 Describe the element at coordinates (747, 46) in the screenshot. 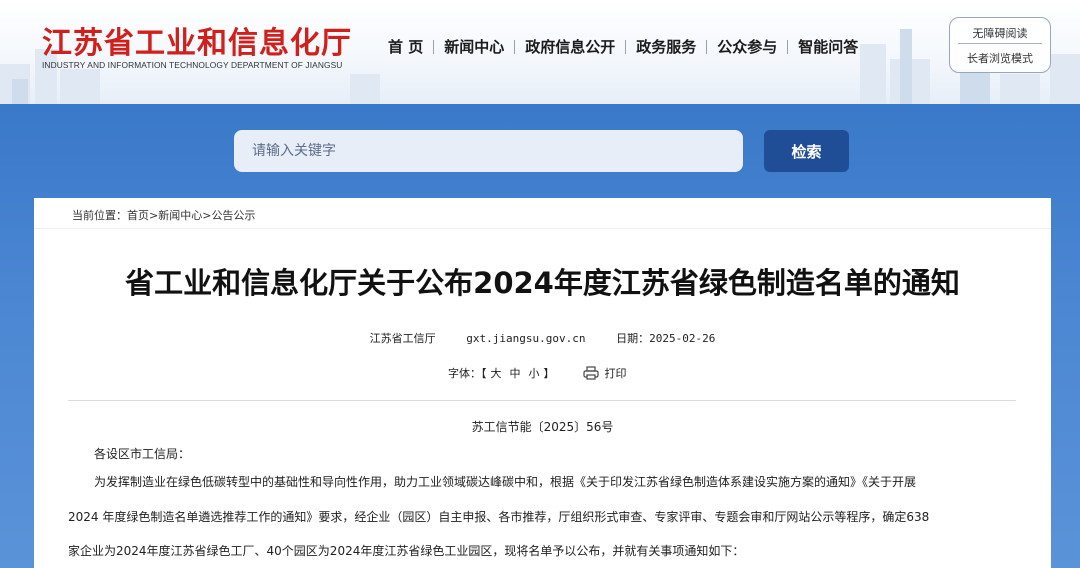

I see `nav-item-participation: 公众参与` at that location.